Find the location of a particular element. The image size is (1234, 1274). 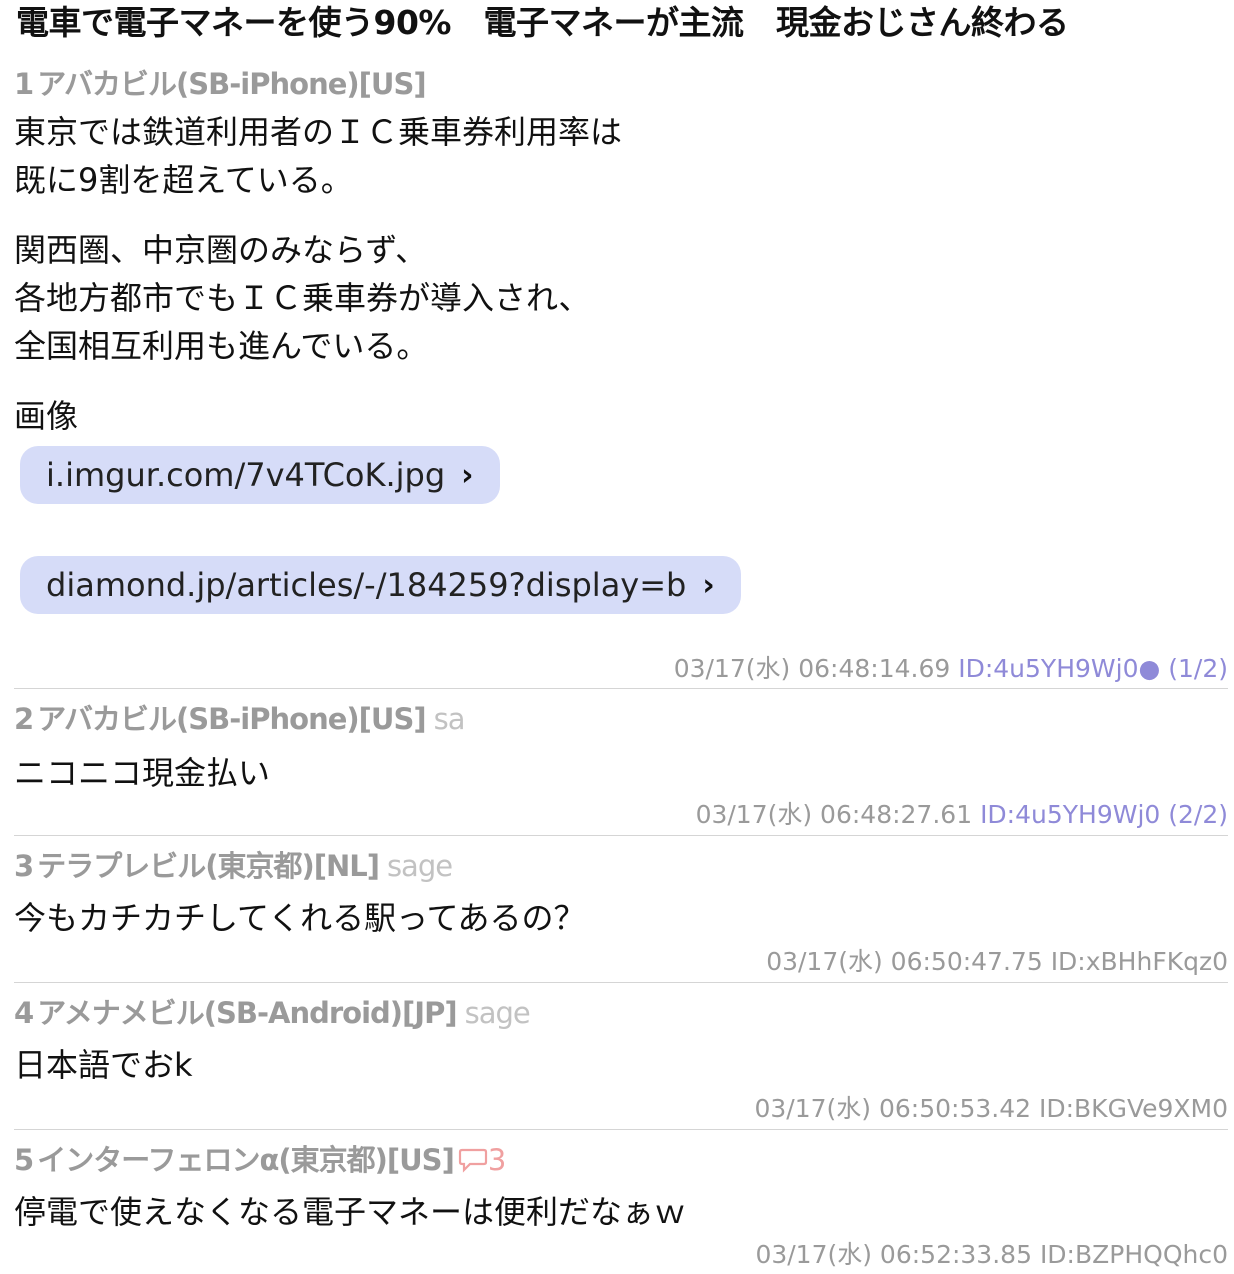

post-datetime: 03/17(水) 06:52:33.85 is located at coordinates (893, 1254).